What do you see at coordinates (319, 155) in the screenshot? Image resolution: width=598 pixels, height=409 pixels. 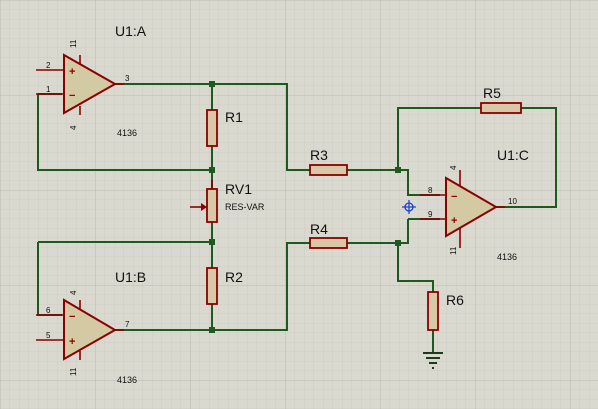 I see `r3-label: R3` at bounding box center [319, 155].